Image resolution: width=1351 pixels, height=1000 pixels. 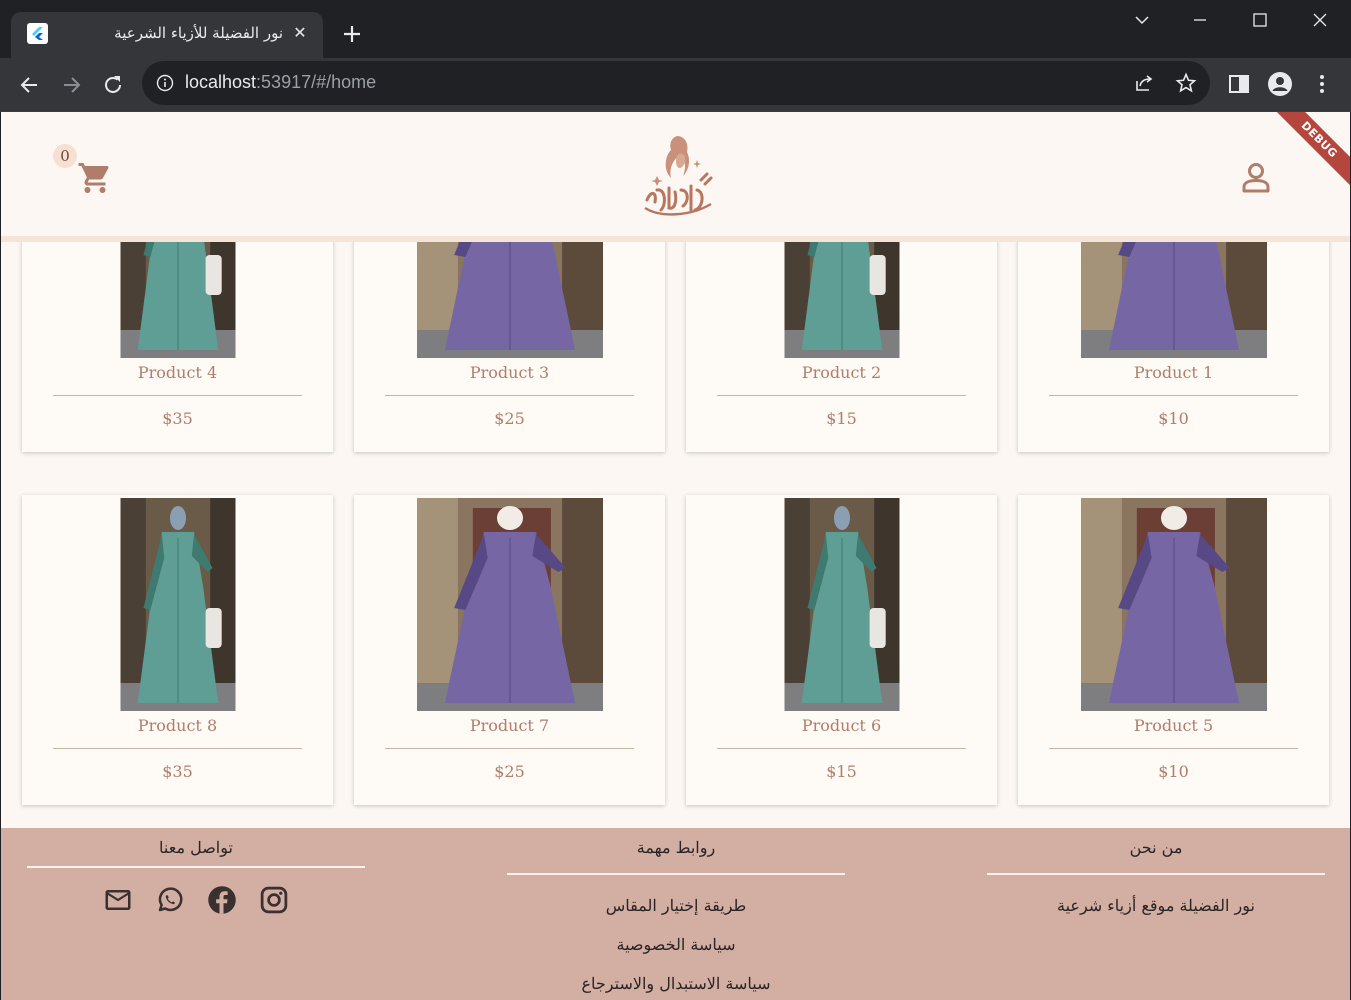 What do you see at coordinates (352, 34) in the screenshot?
I see `new-tab-icon` at bounding box center [352, 34].